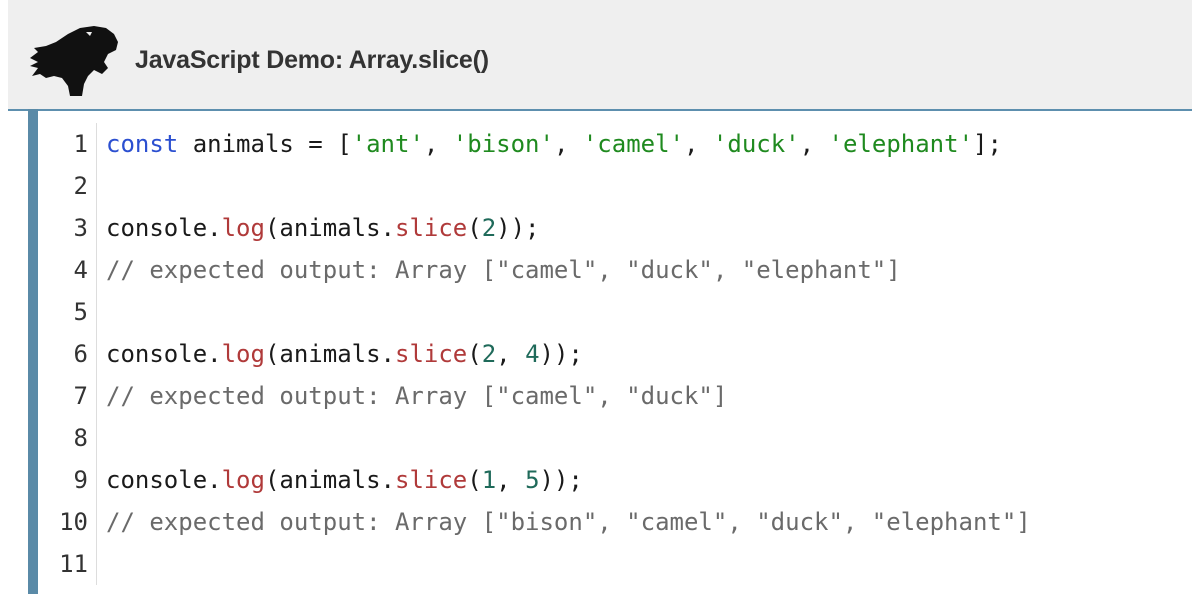  I want to click on line-number: 2, so click(80, 186).